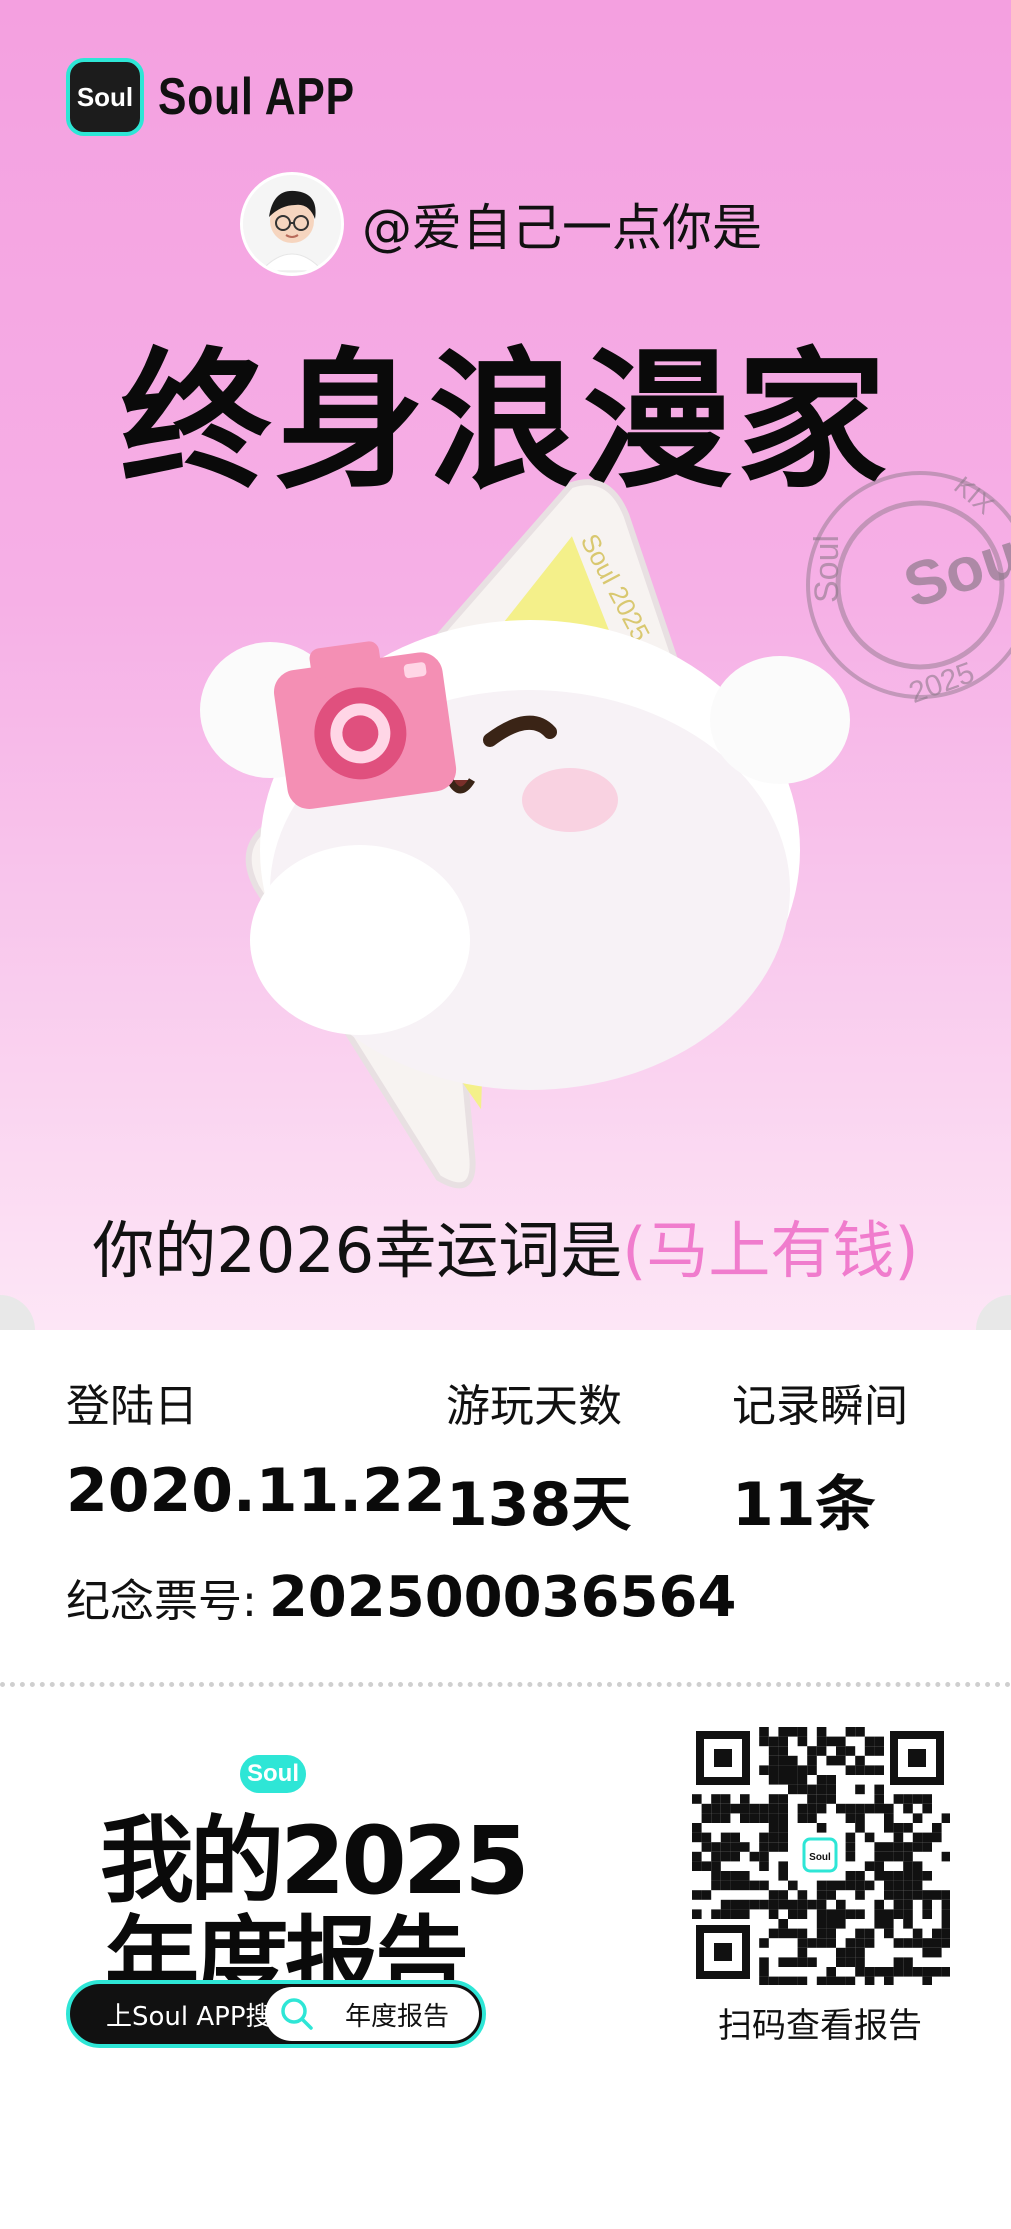 This screenshot has width=1011, height=2229. Describe the element at coordinates (17, 1312) in the screenshot. I see `ticket-notch-left` at that location.